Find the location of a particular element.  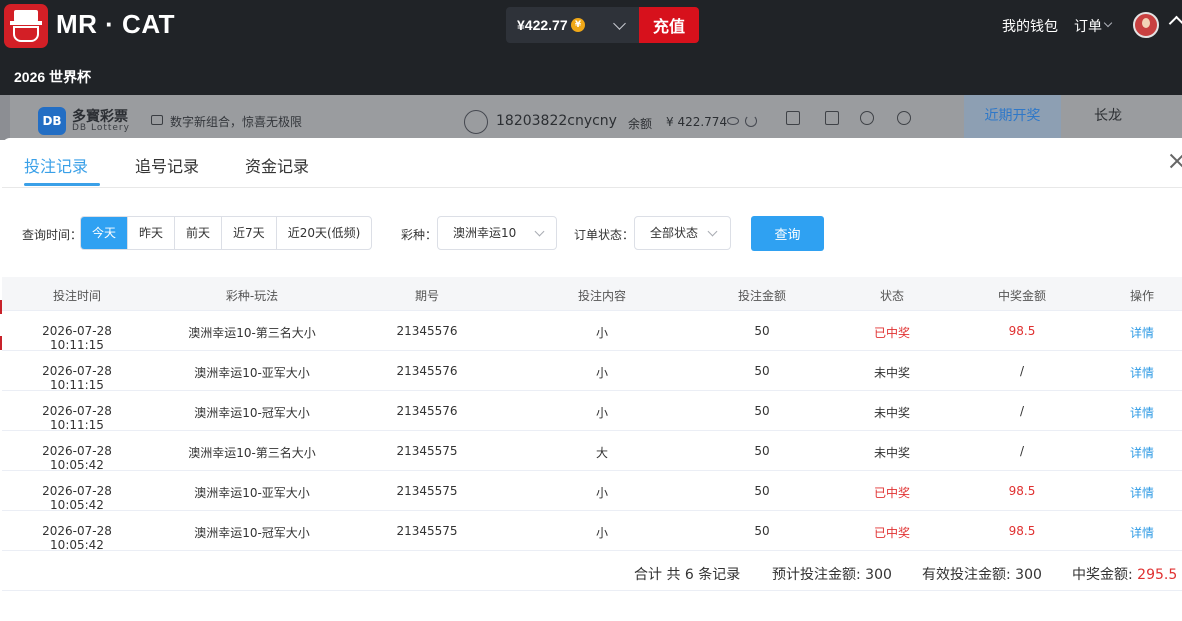

brand-name: MR · CAT is located at coordinates (115, 24).